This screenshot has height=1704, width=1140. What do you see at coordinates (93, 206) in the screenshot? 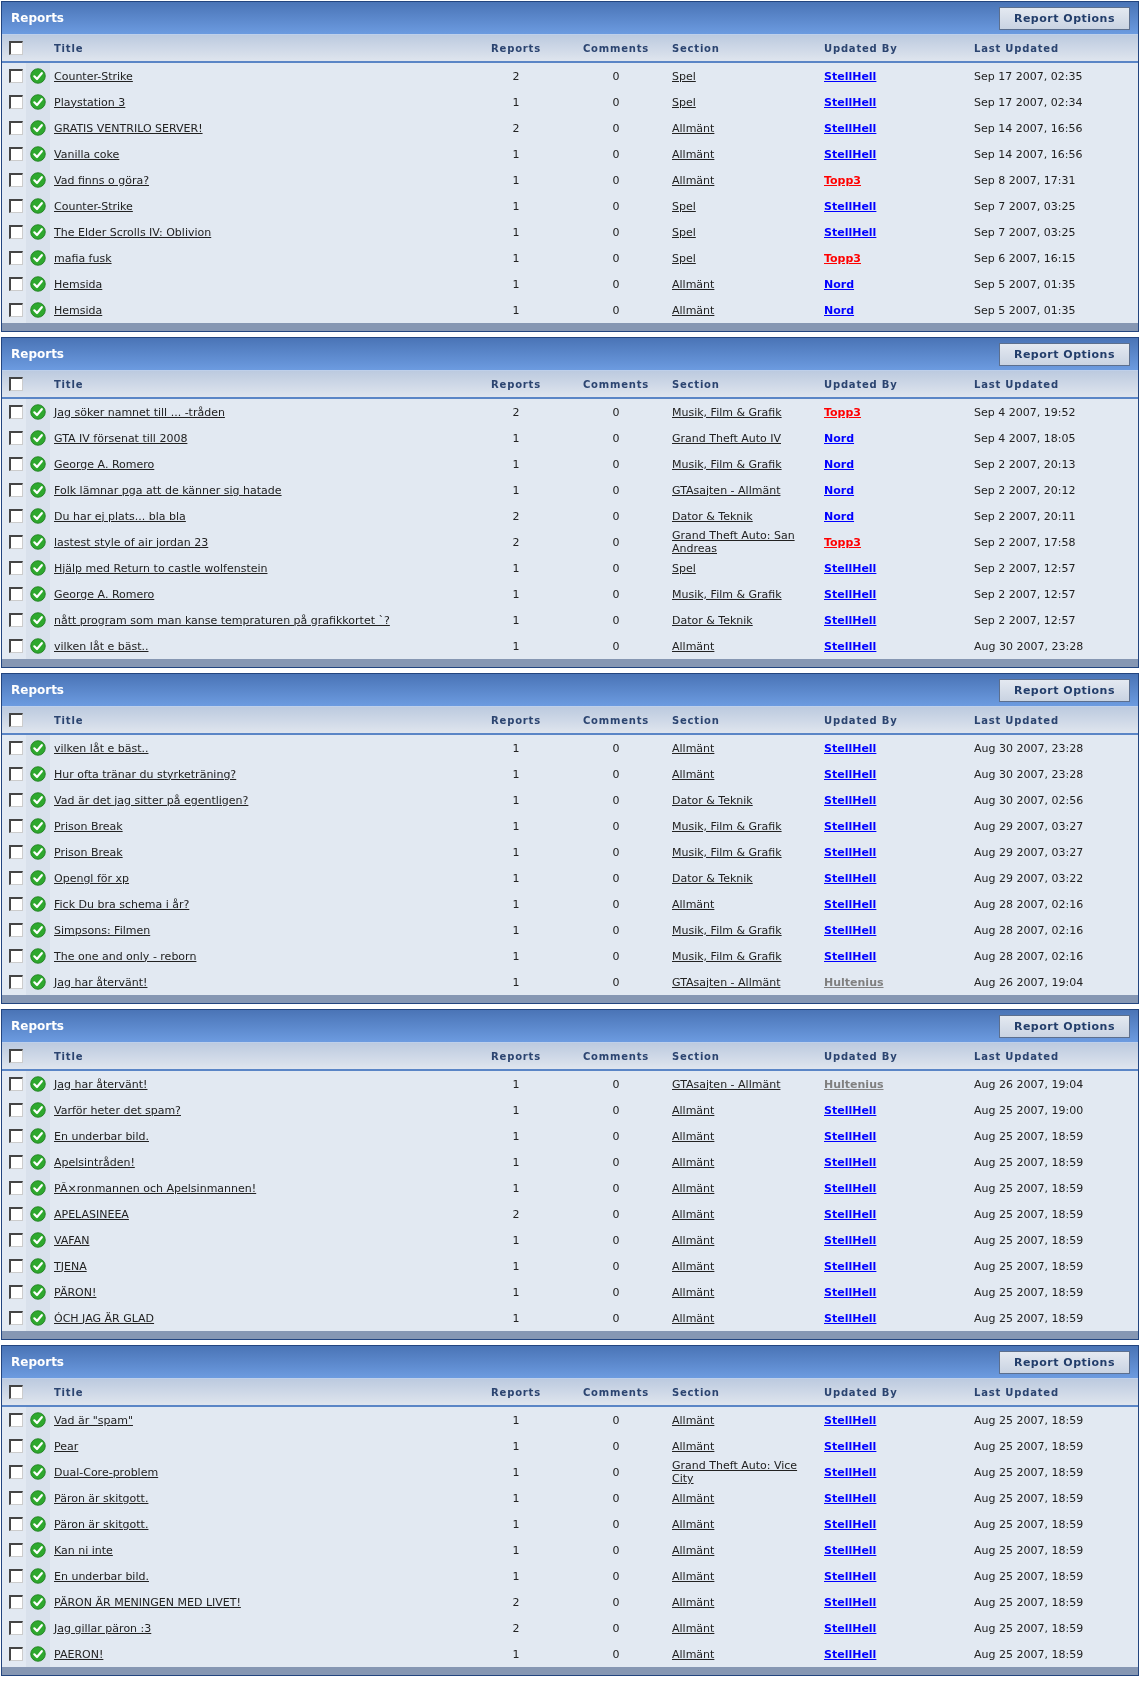
I see `report-title-link: Counter-Strike` at bounding box center [93, 206].